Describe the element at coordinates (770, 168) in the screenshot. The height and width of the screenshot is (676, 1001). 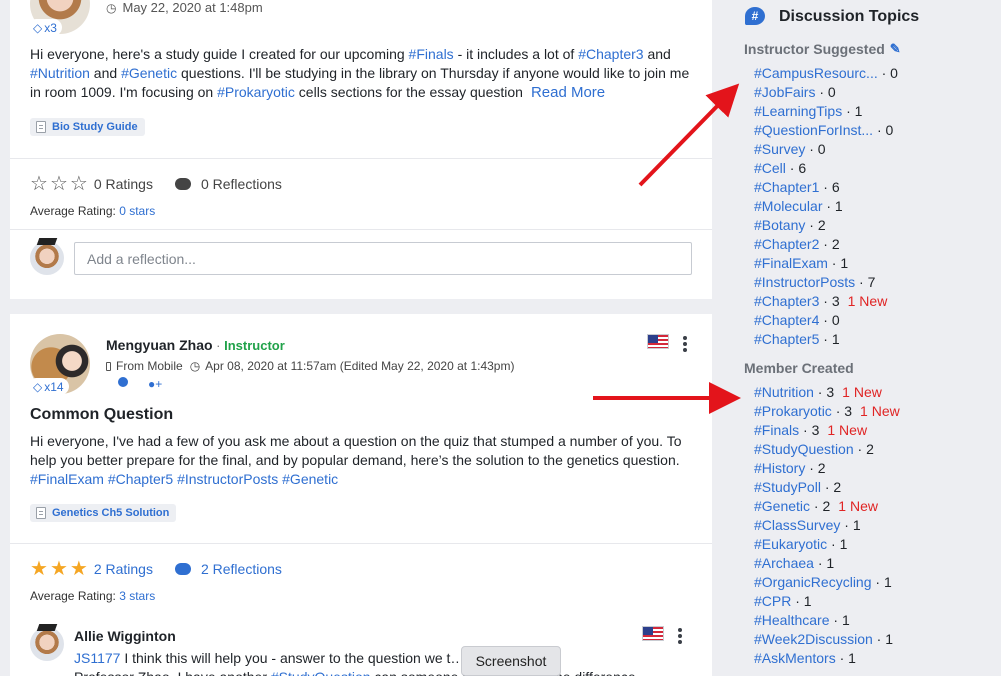
I see `topic-tag-link: #Cell` at that location.